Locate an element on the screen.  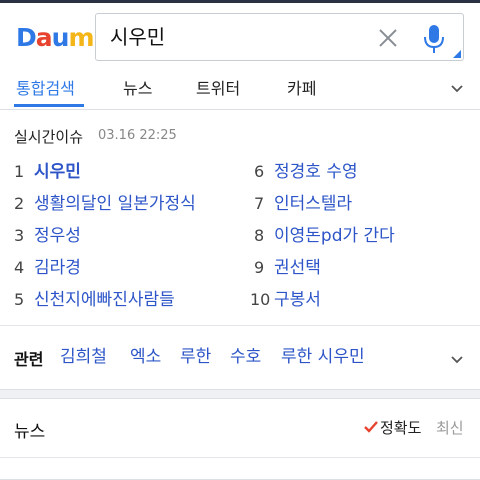
rank-number: 7 is located at coordinates (259, 203).